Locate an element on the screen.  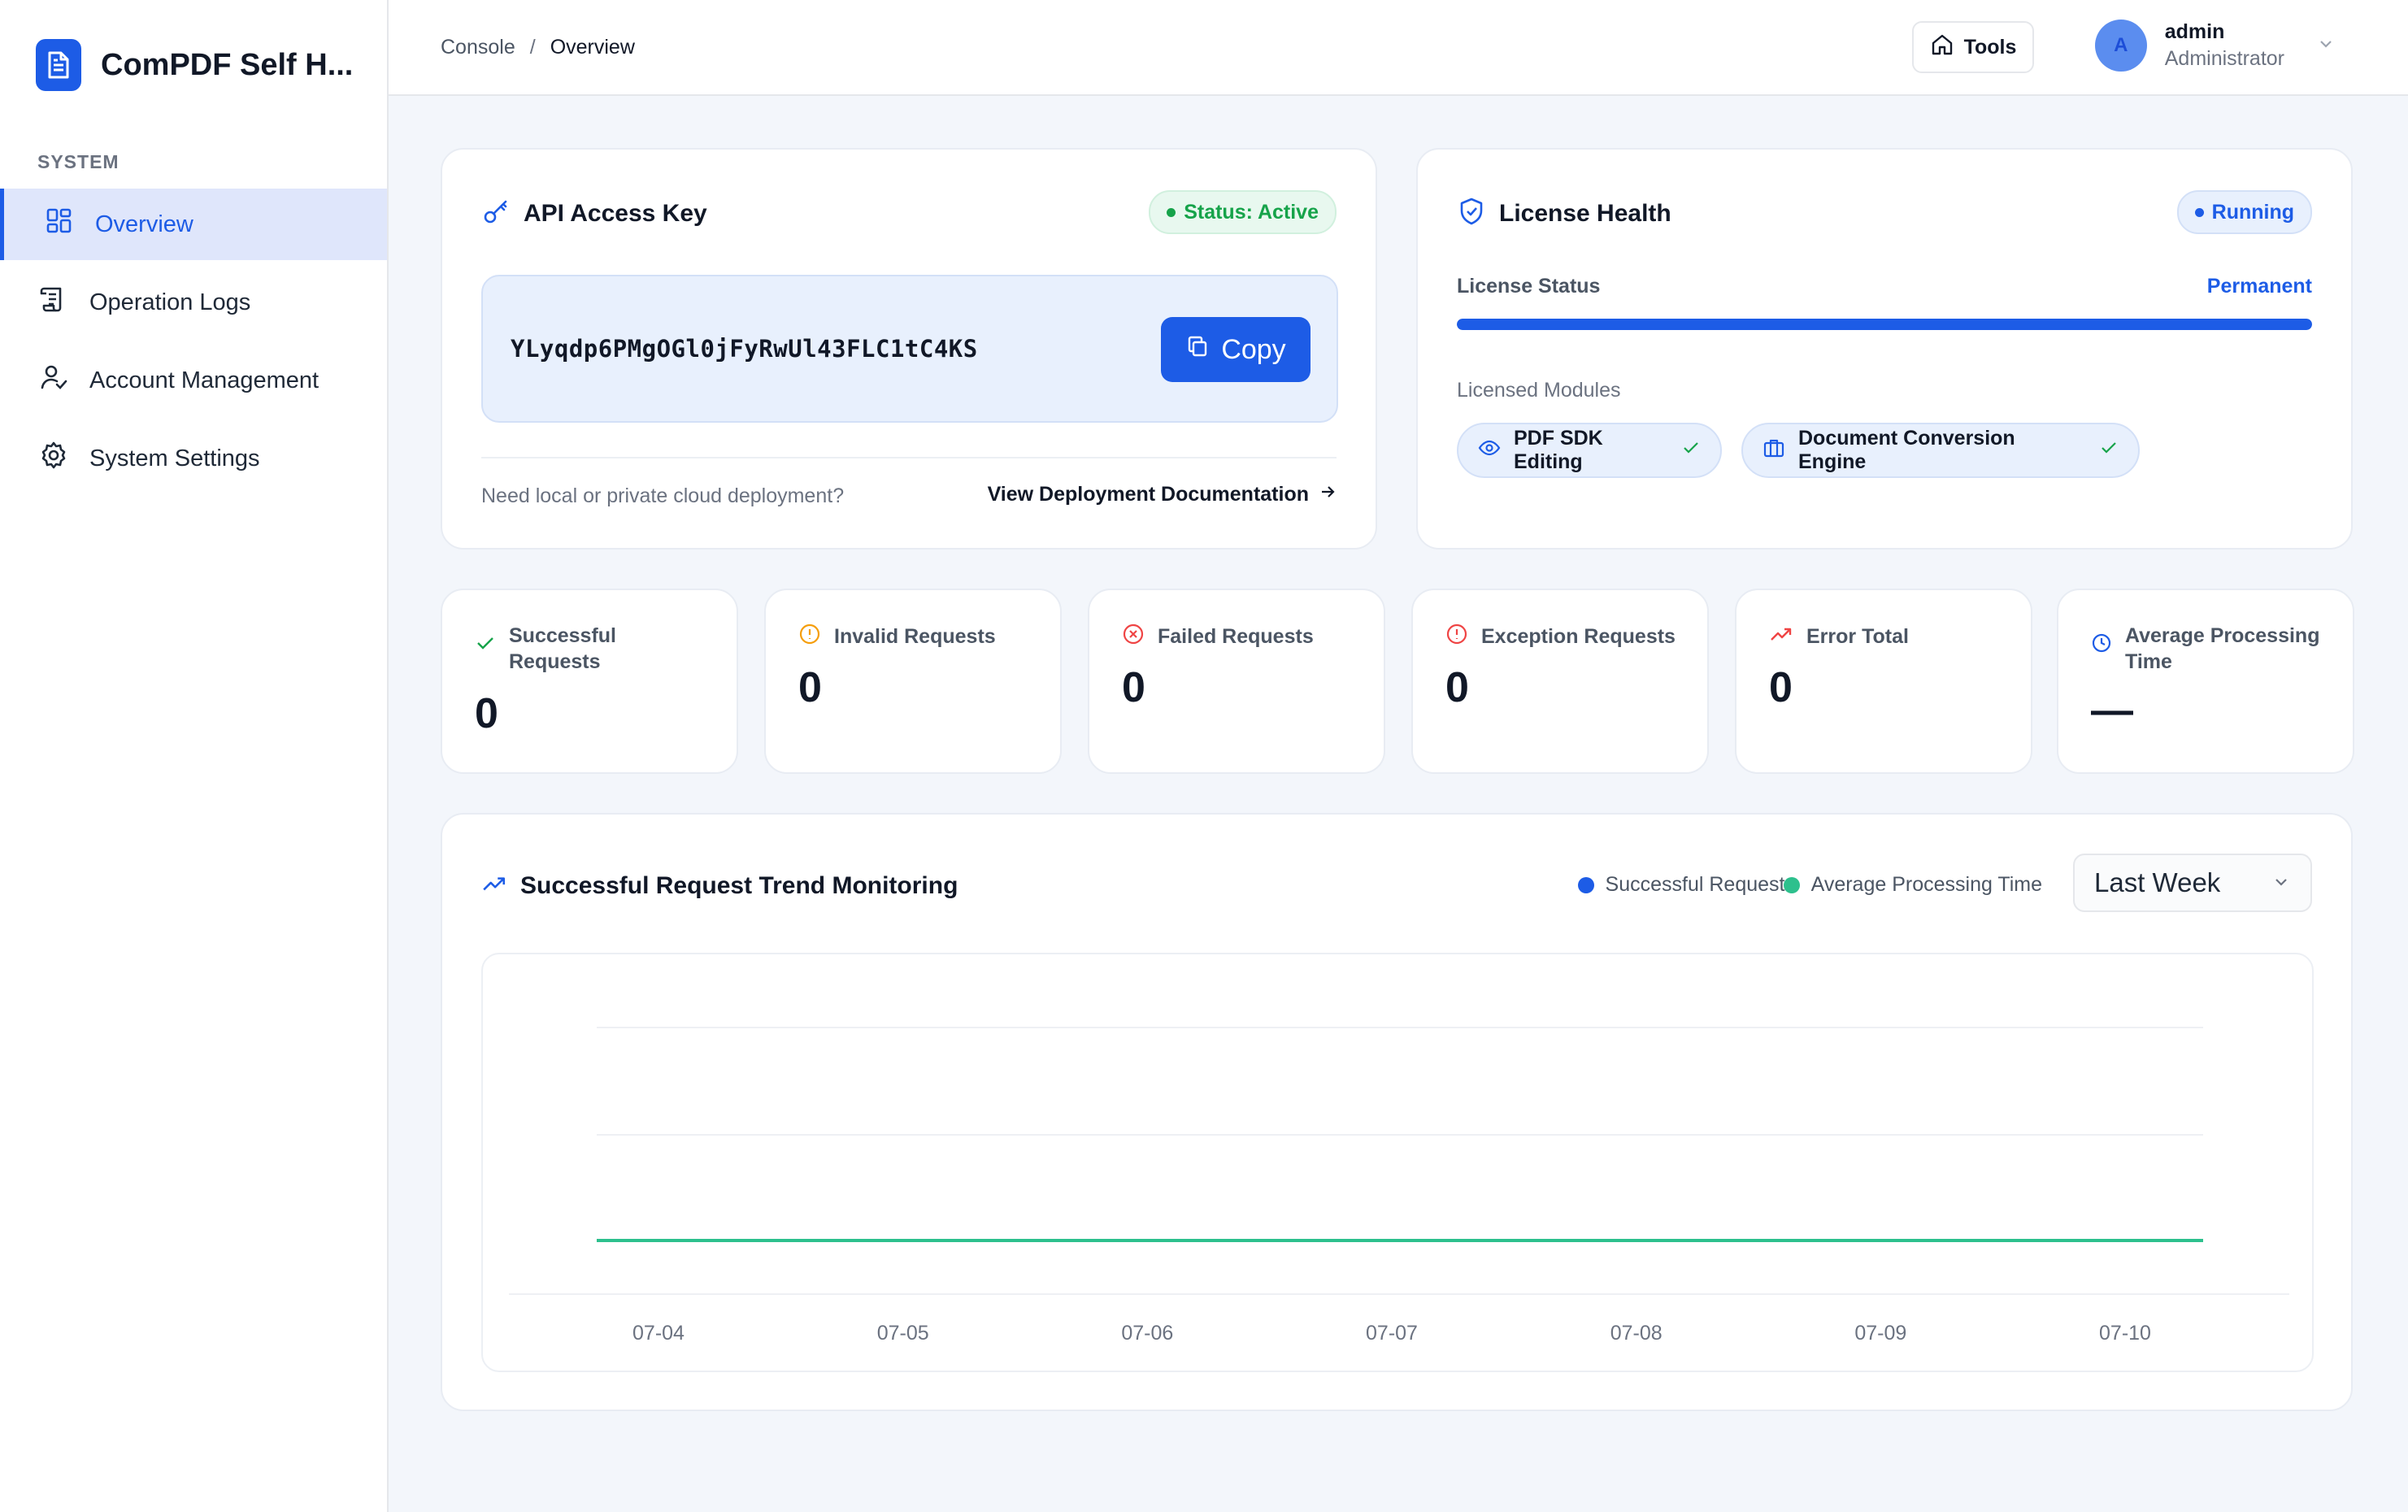
range-select: Last Week is located at coordinates (2192, 883).